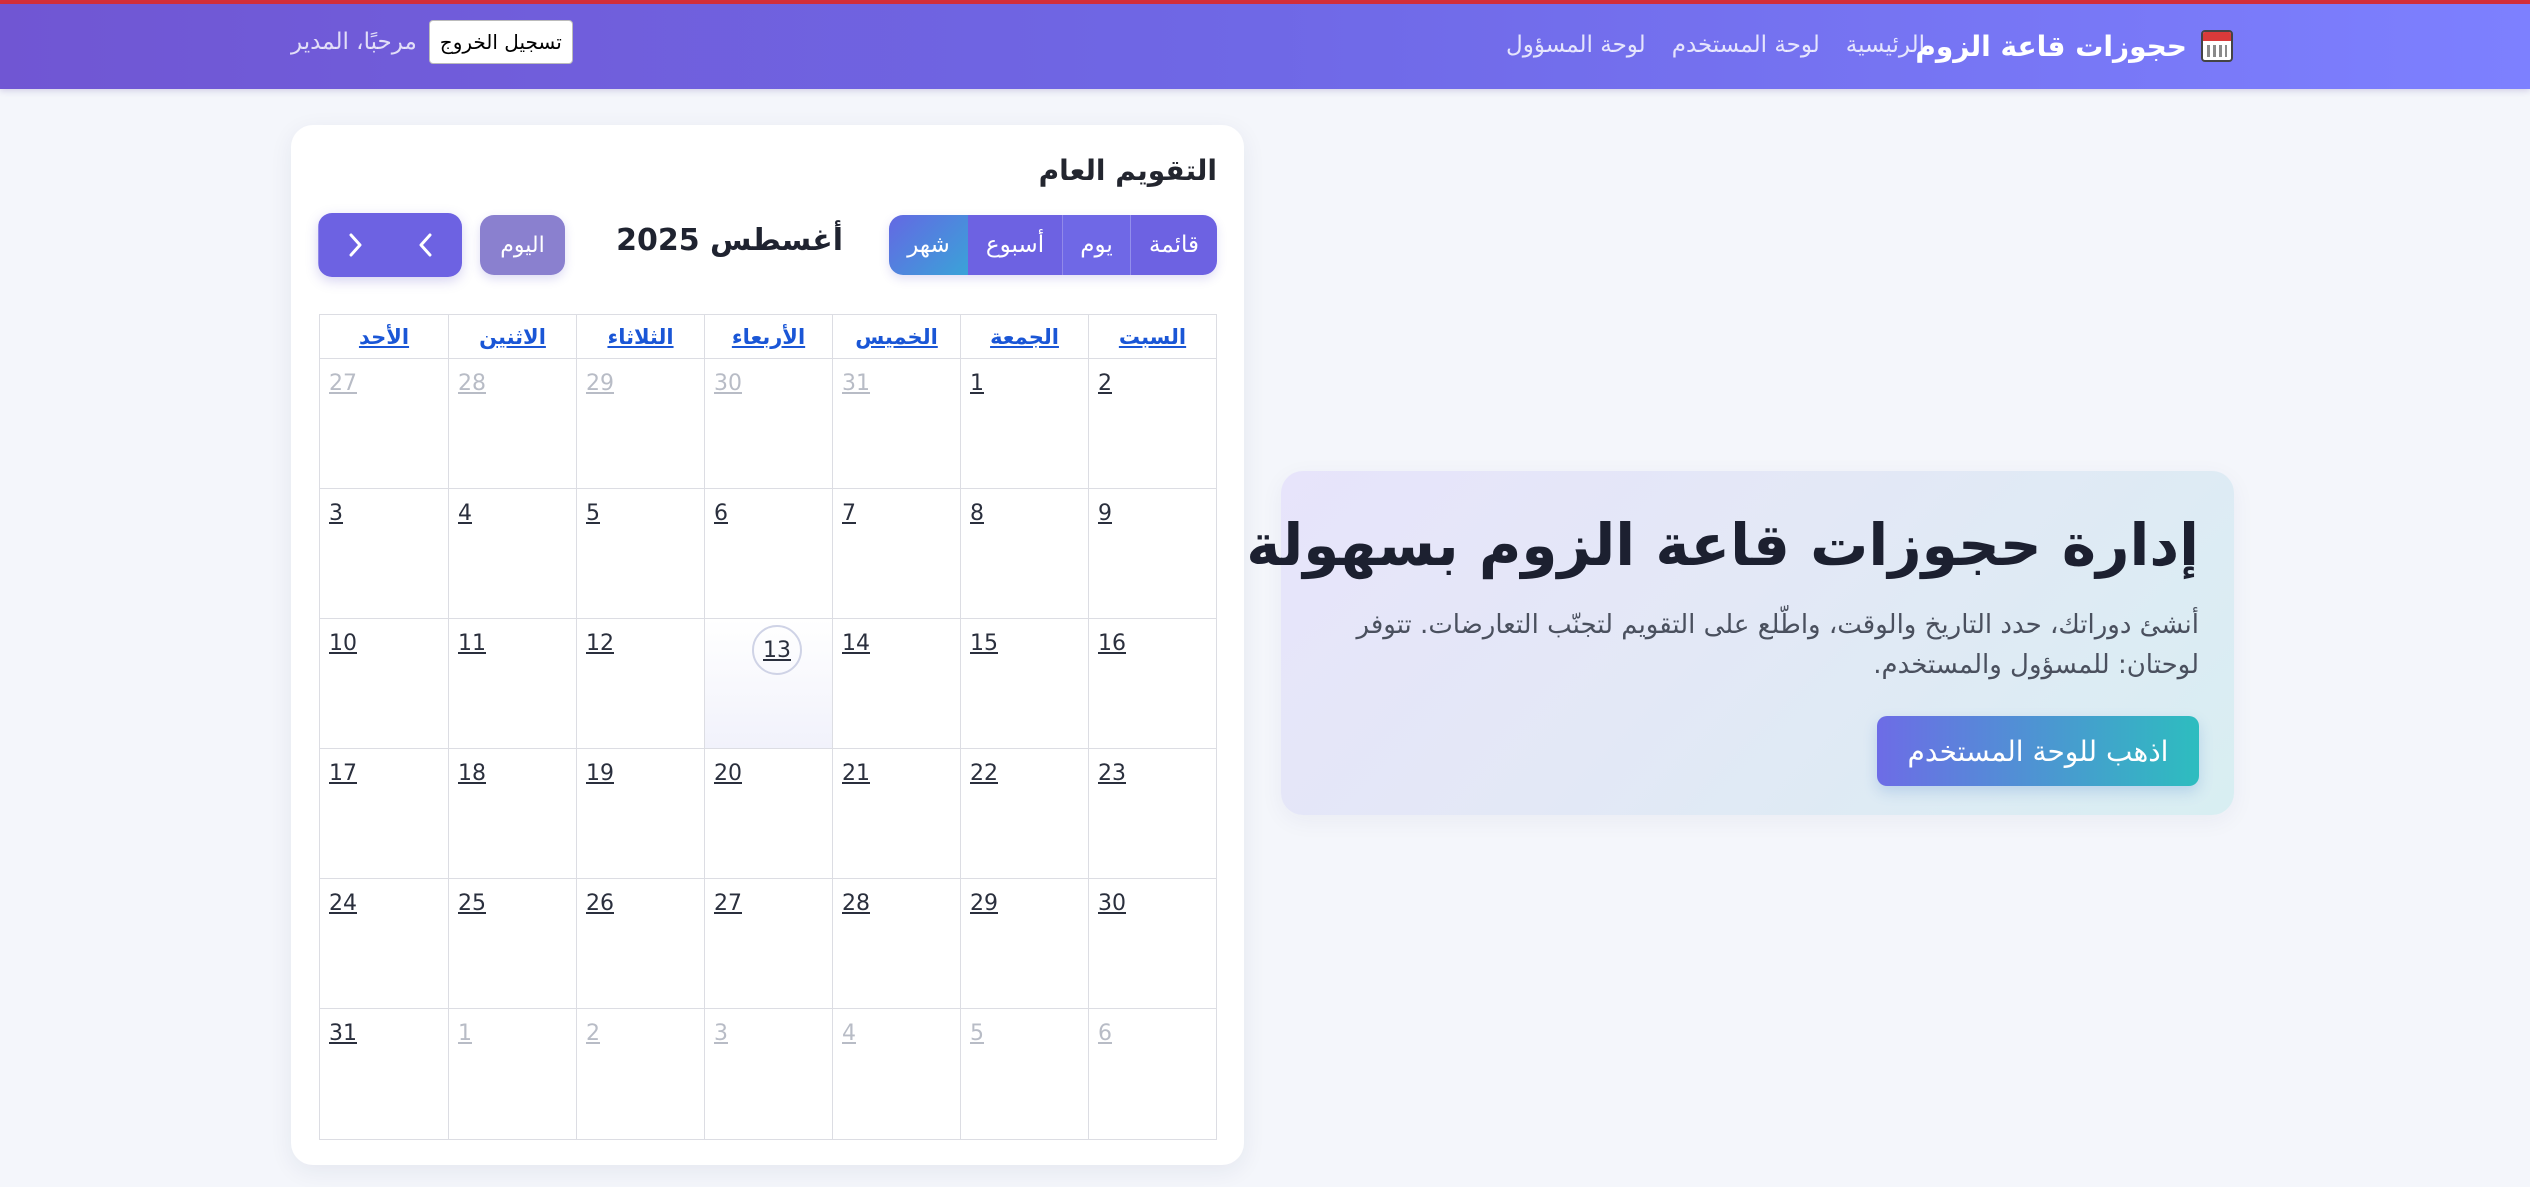 This screenshot has width=2530, height=1187. I want to click on day-number: 9, so click(1105, 513).